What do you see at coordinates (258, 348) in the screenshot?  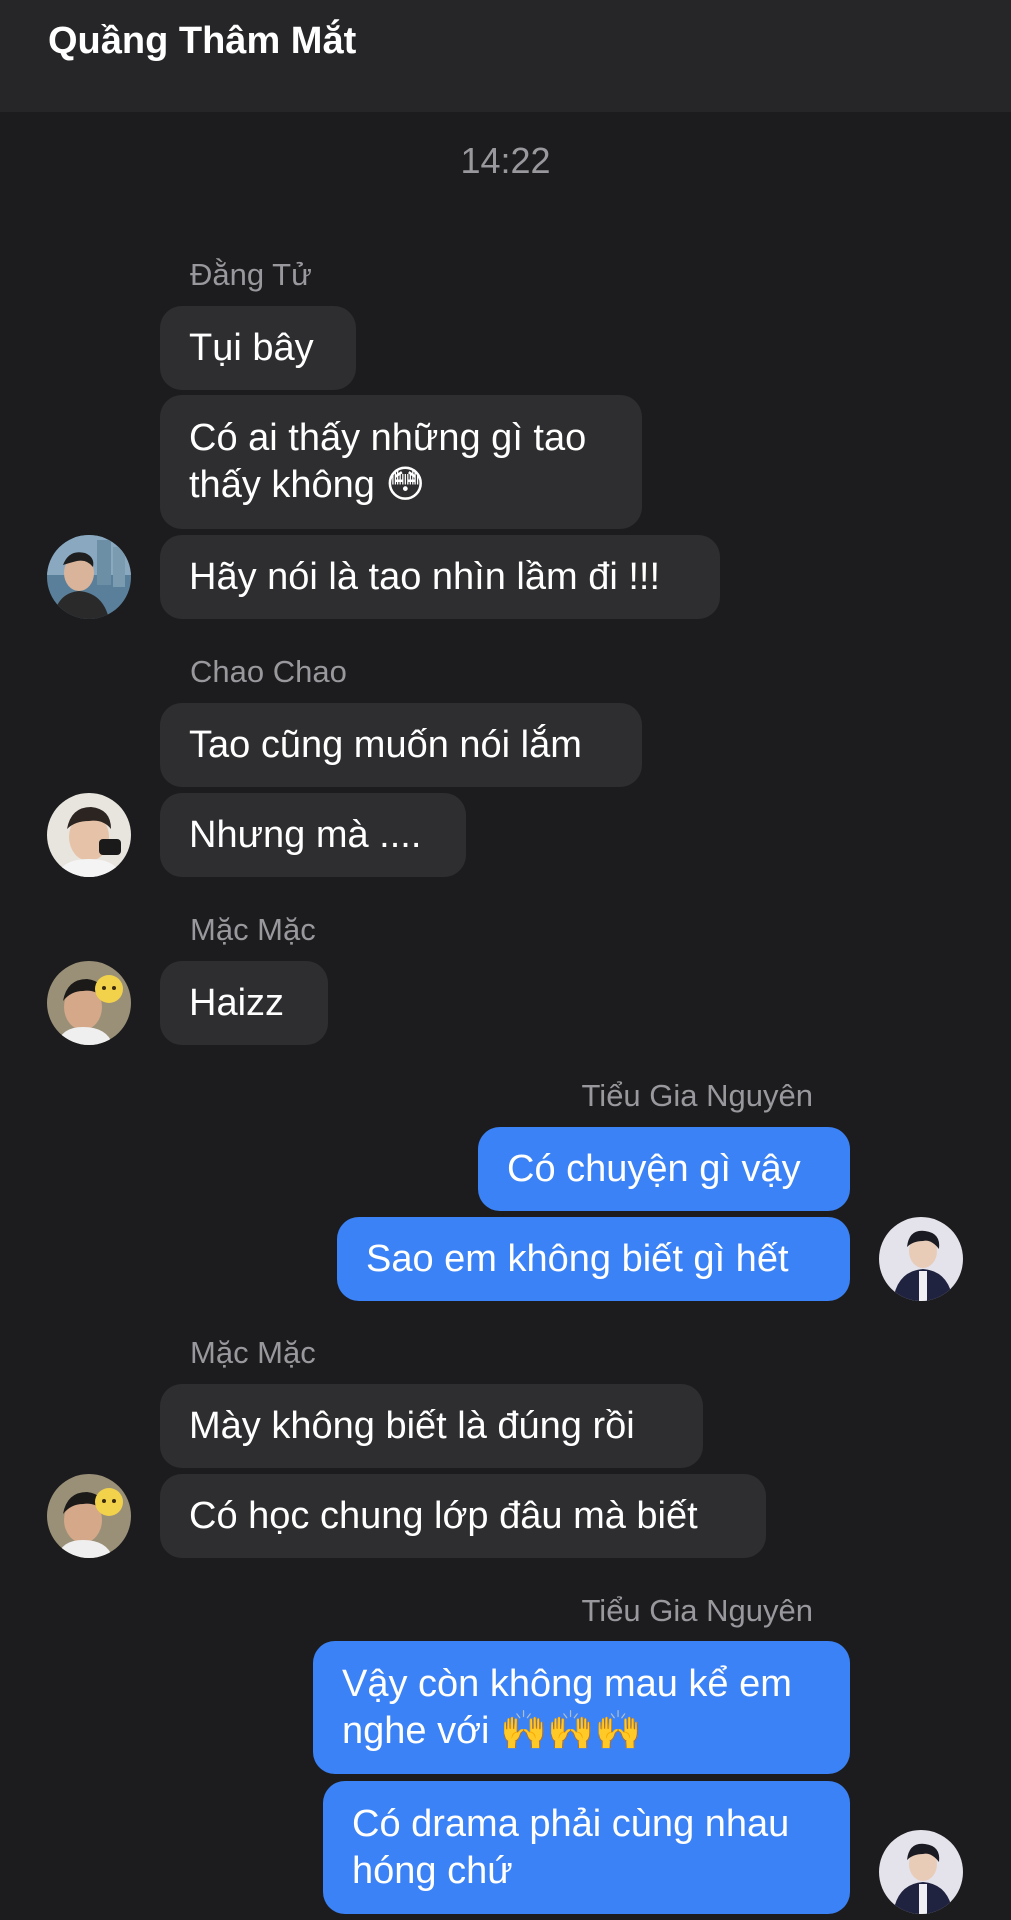 I see `message-bubble-incoming: Tụi bây` at bounding box center [258, 348].